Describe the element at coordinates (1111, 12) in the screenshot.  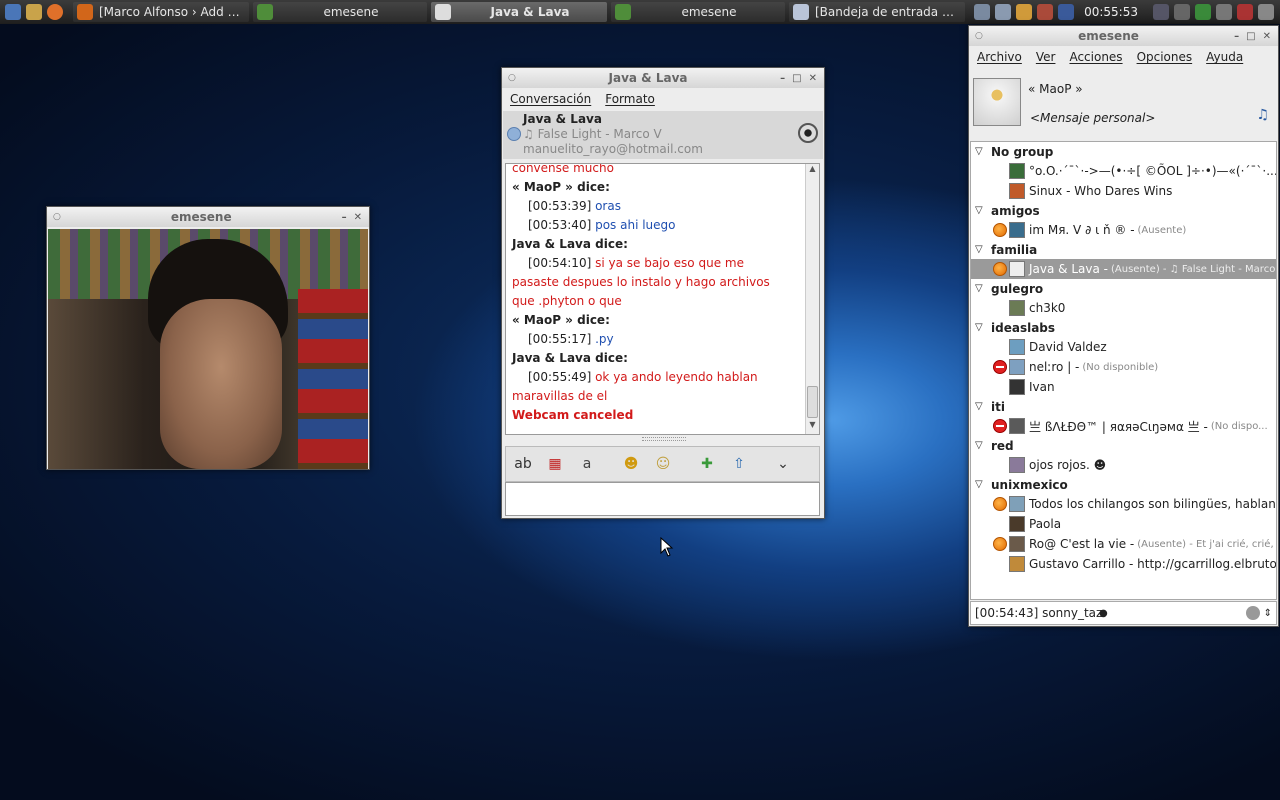
I see `clock: 00:55:53` at that location.